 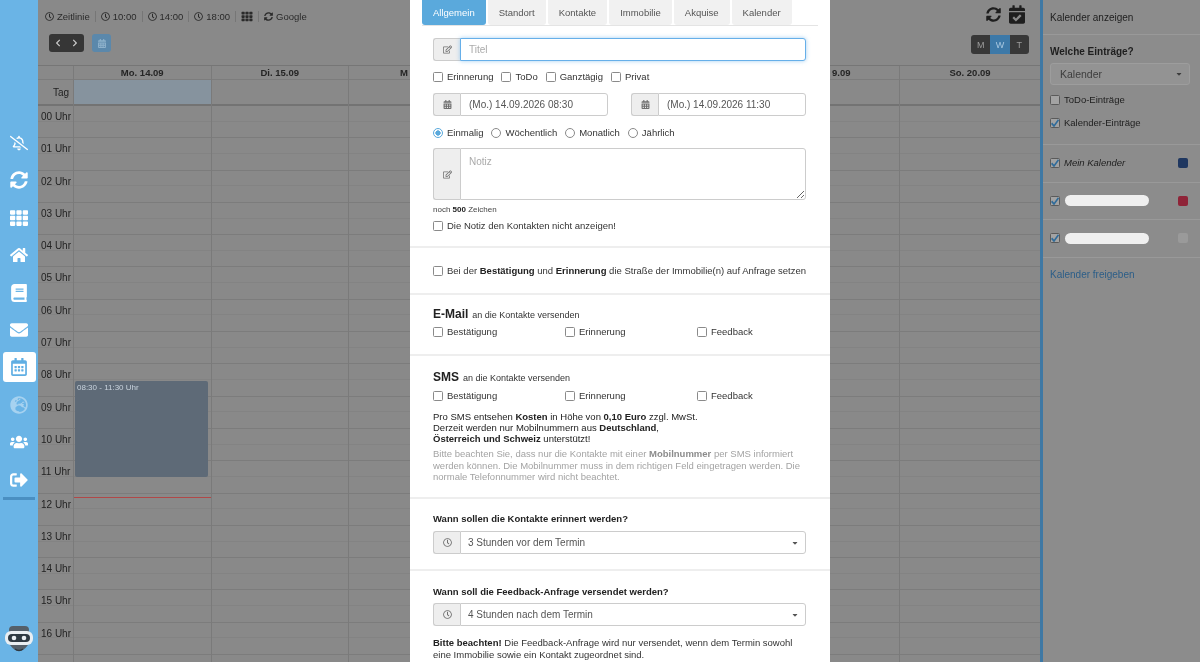 What do you see at coordinates (19, 255) in the screenshot?
I see `home-icon` at bounding box center [19, 255].